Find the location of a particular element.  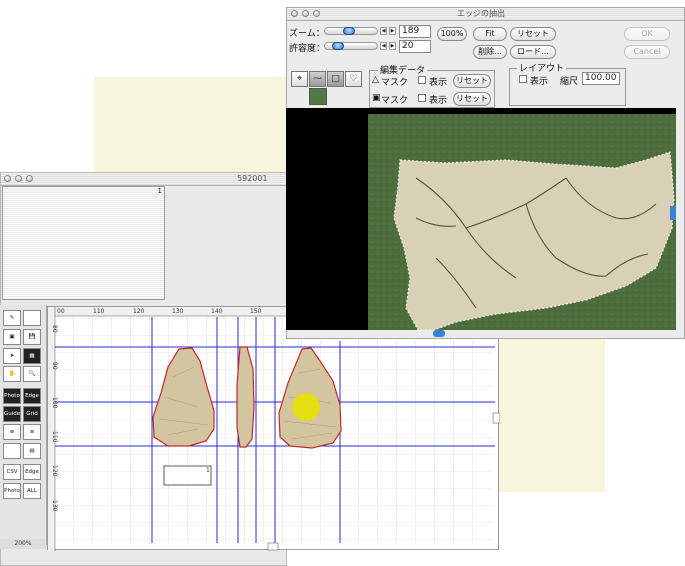

tolerance-label: 許容度： is located at coordinates (307, 49).